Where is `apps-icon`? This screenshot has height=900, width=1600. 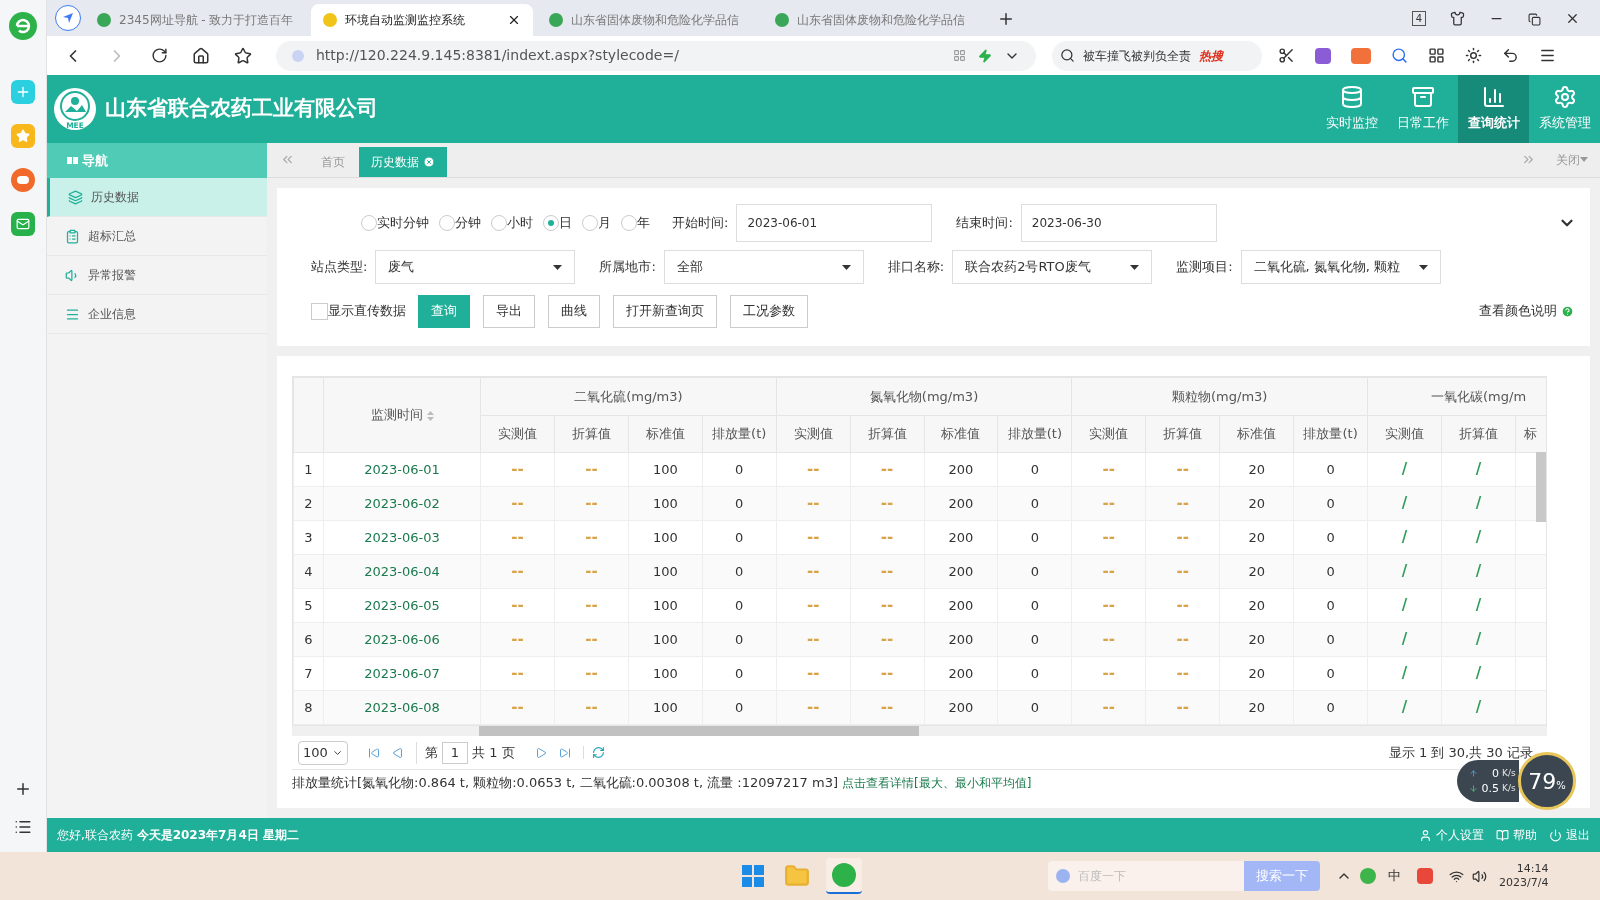
apps-icon is located at coordinates (1436, 55).